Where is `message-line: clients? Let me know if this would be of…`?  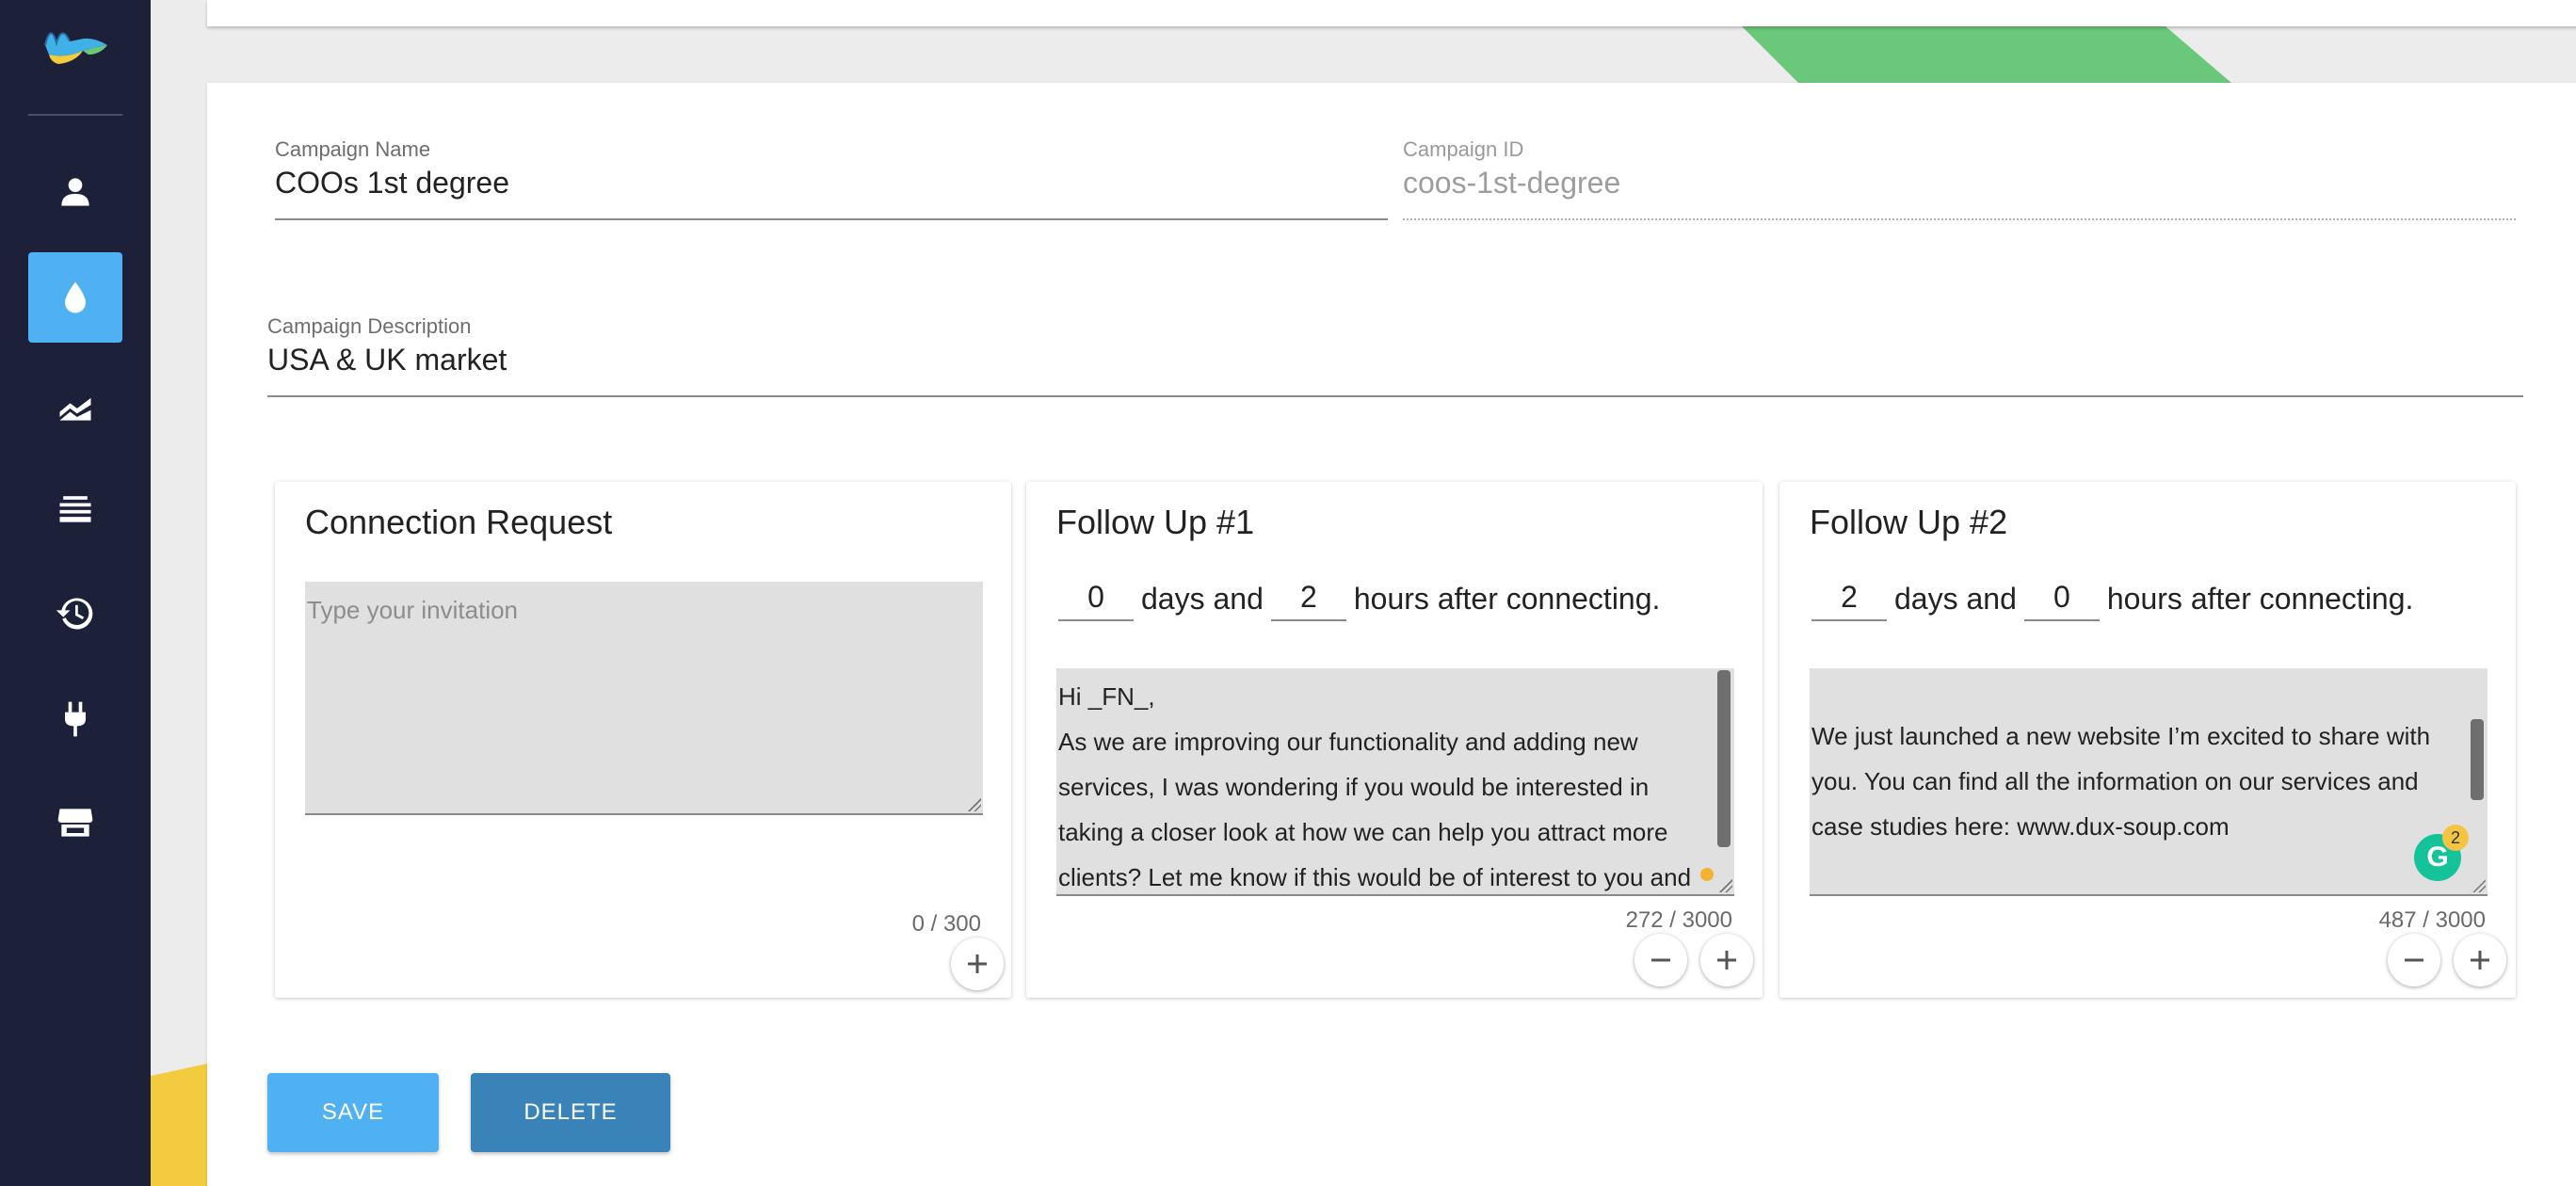 message-line: clients? Let me know if this would be of… is located at coordinates (1375, 877).